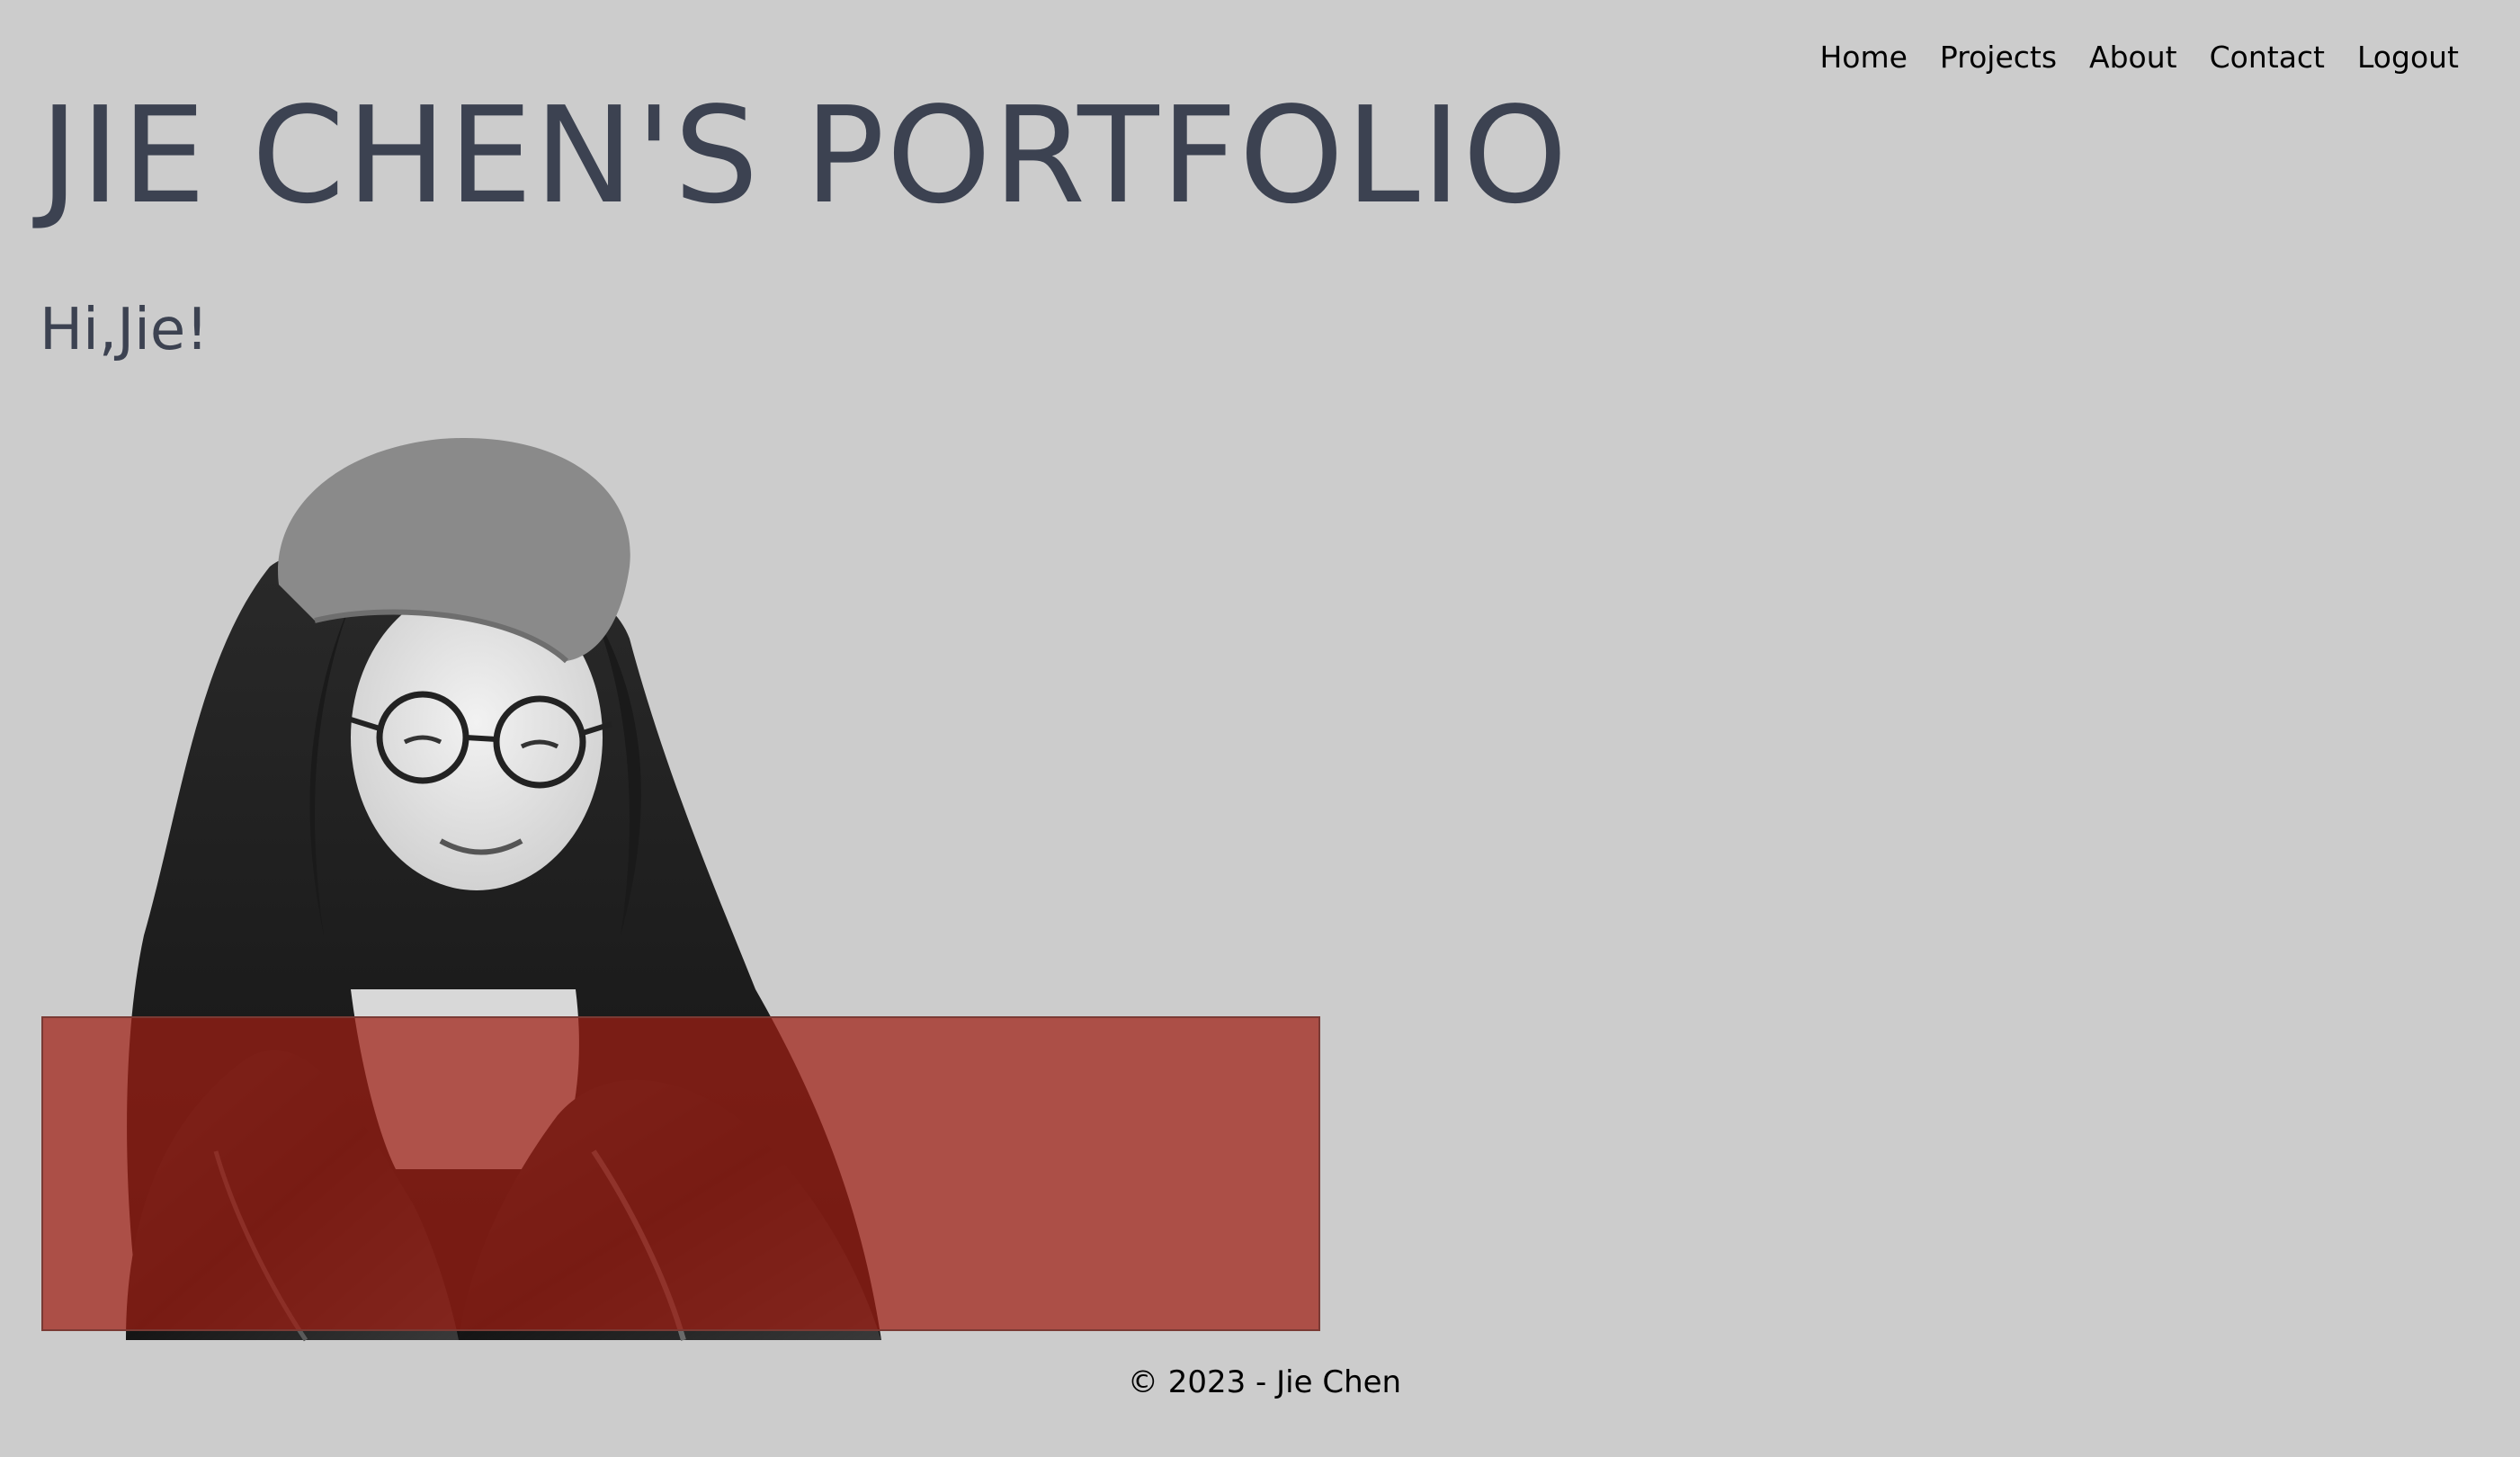 This screenshot has height=1457, width=2520. Describe the element at coordinates (2133, 57) in the screenshot. I see `nav-about-link: About` at that location.